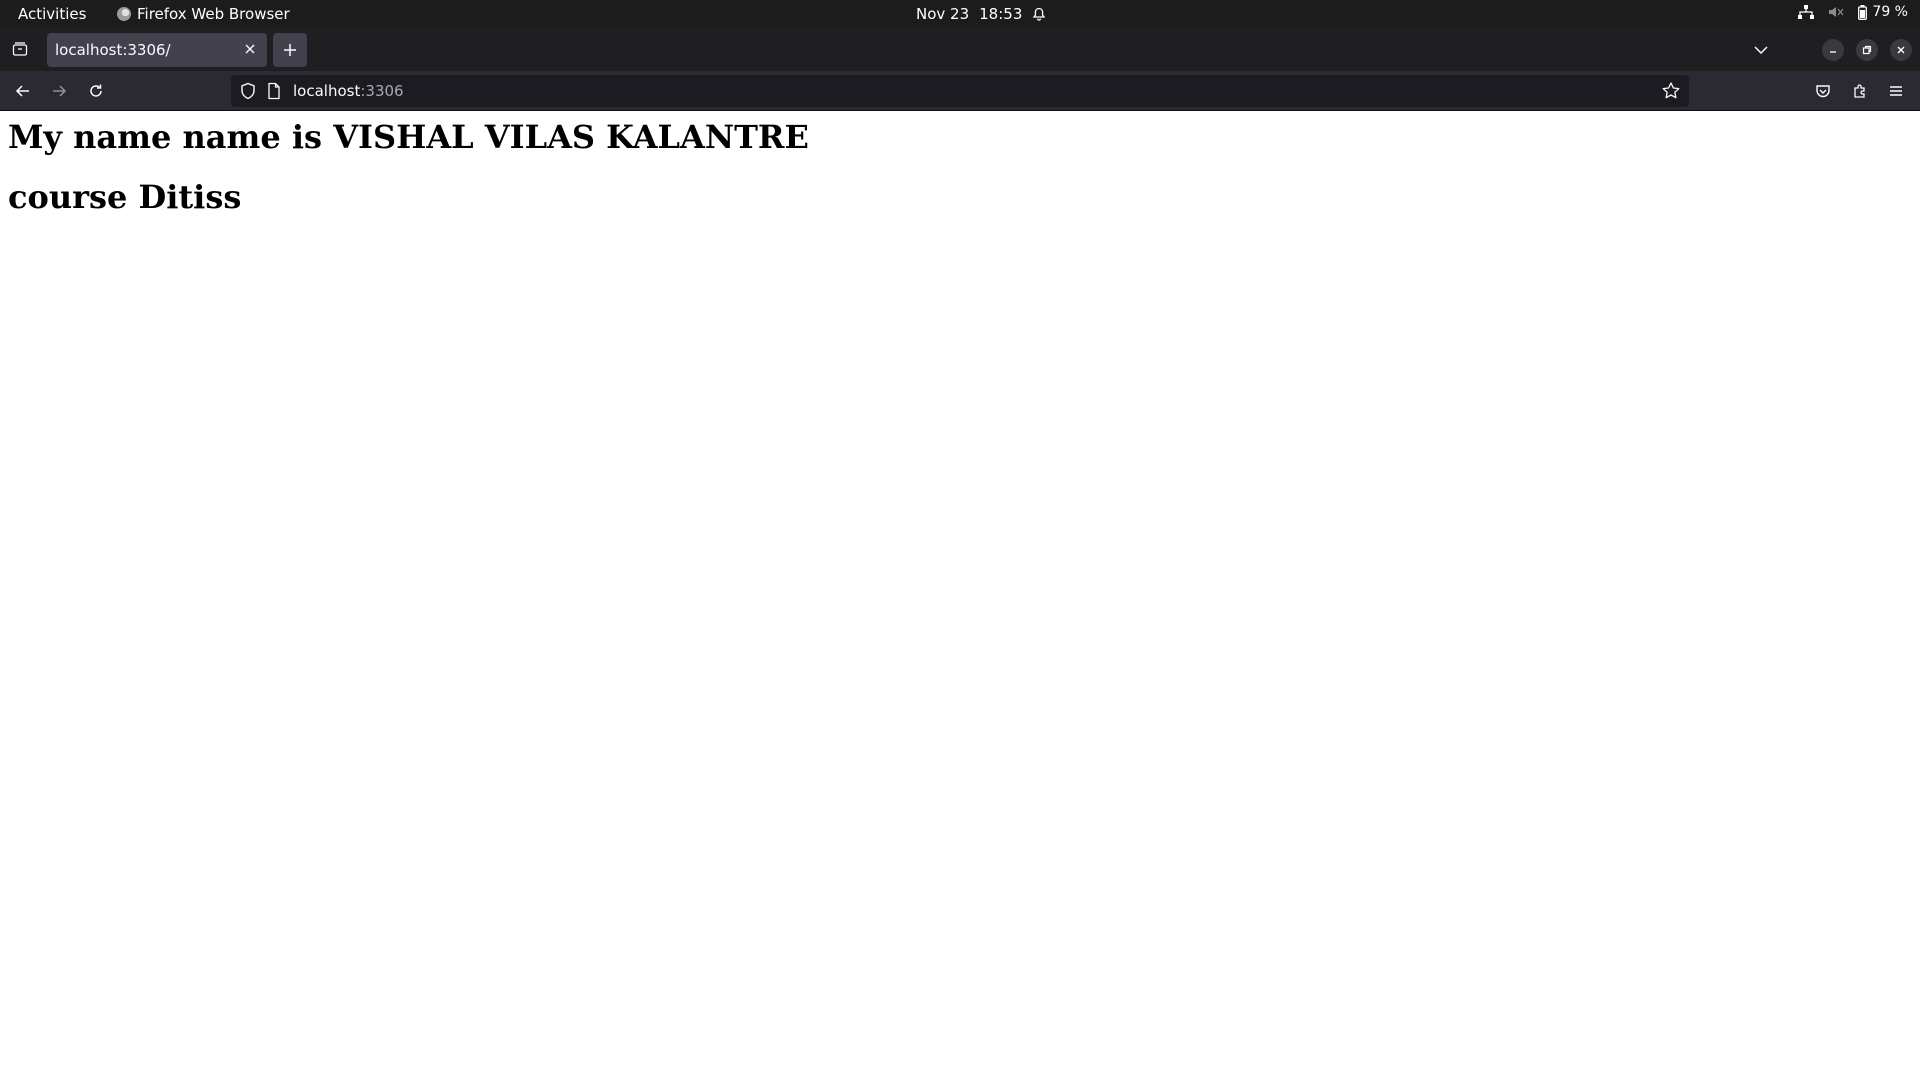 Image resolution: width=1920 pixels, height=1080 pixels. I want to click on plus-icon, so click(290, 50).